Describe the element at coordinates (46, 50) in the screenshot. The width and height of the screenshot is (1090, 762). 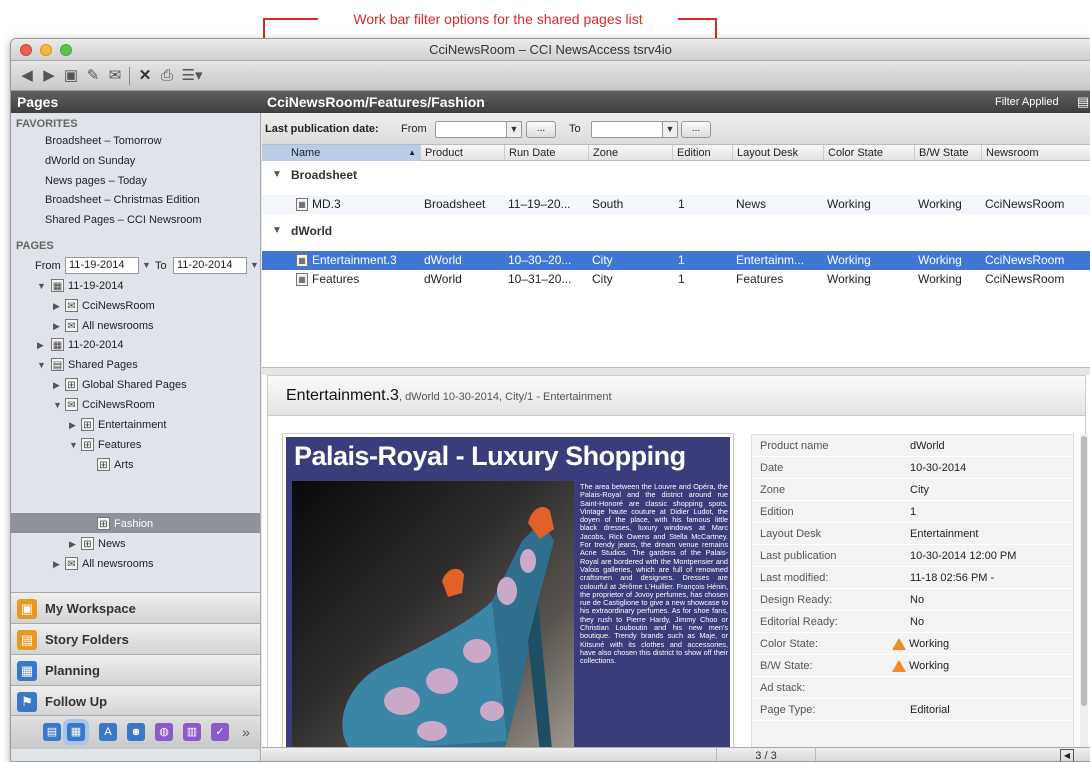
I see `minimize-window-button` at that location.